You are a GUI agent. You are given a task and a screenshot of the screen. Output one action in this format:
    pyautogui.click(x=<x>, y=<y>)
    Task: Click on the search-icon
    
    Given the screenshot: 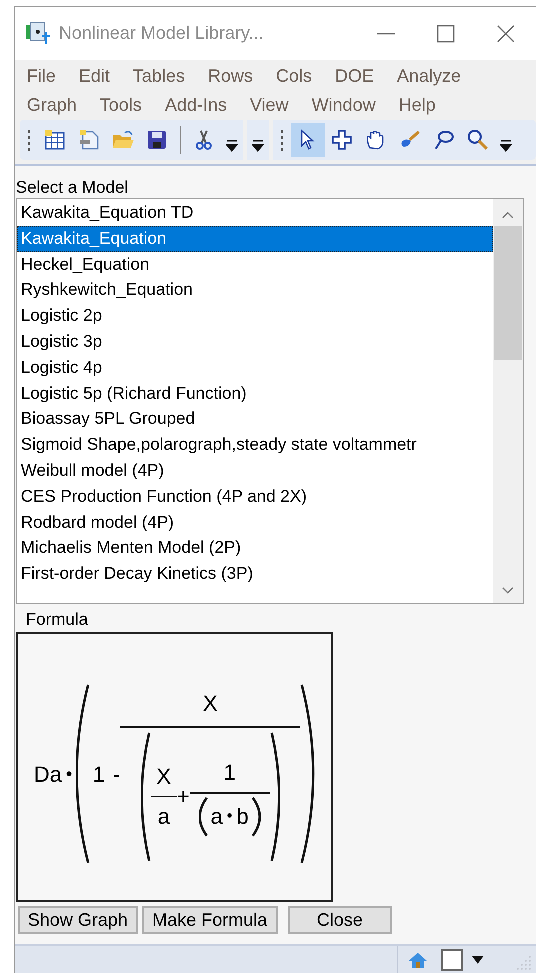 What is the action you would take?
    pyautogui.click(x=478, y=140)
    